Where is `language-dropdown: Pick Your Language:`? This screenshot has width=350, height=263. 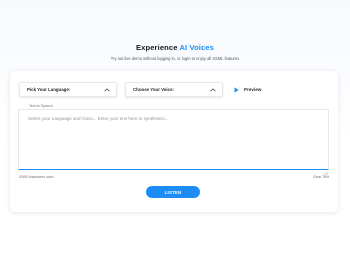
language-dropdown: Pick Your Language: is located at coordinates (68, 89).